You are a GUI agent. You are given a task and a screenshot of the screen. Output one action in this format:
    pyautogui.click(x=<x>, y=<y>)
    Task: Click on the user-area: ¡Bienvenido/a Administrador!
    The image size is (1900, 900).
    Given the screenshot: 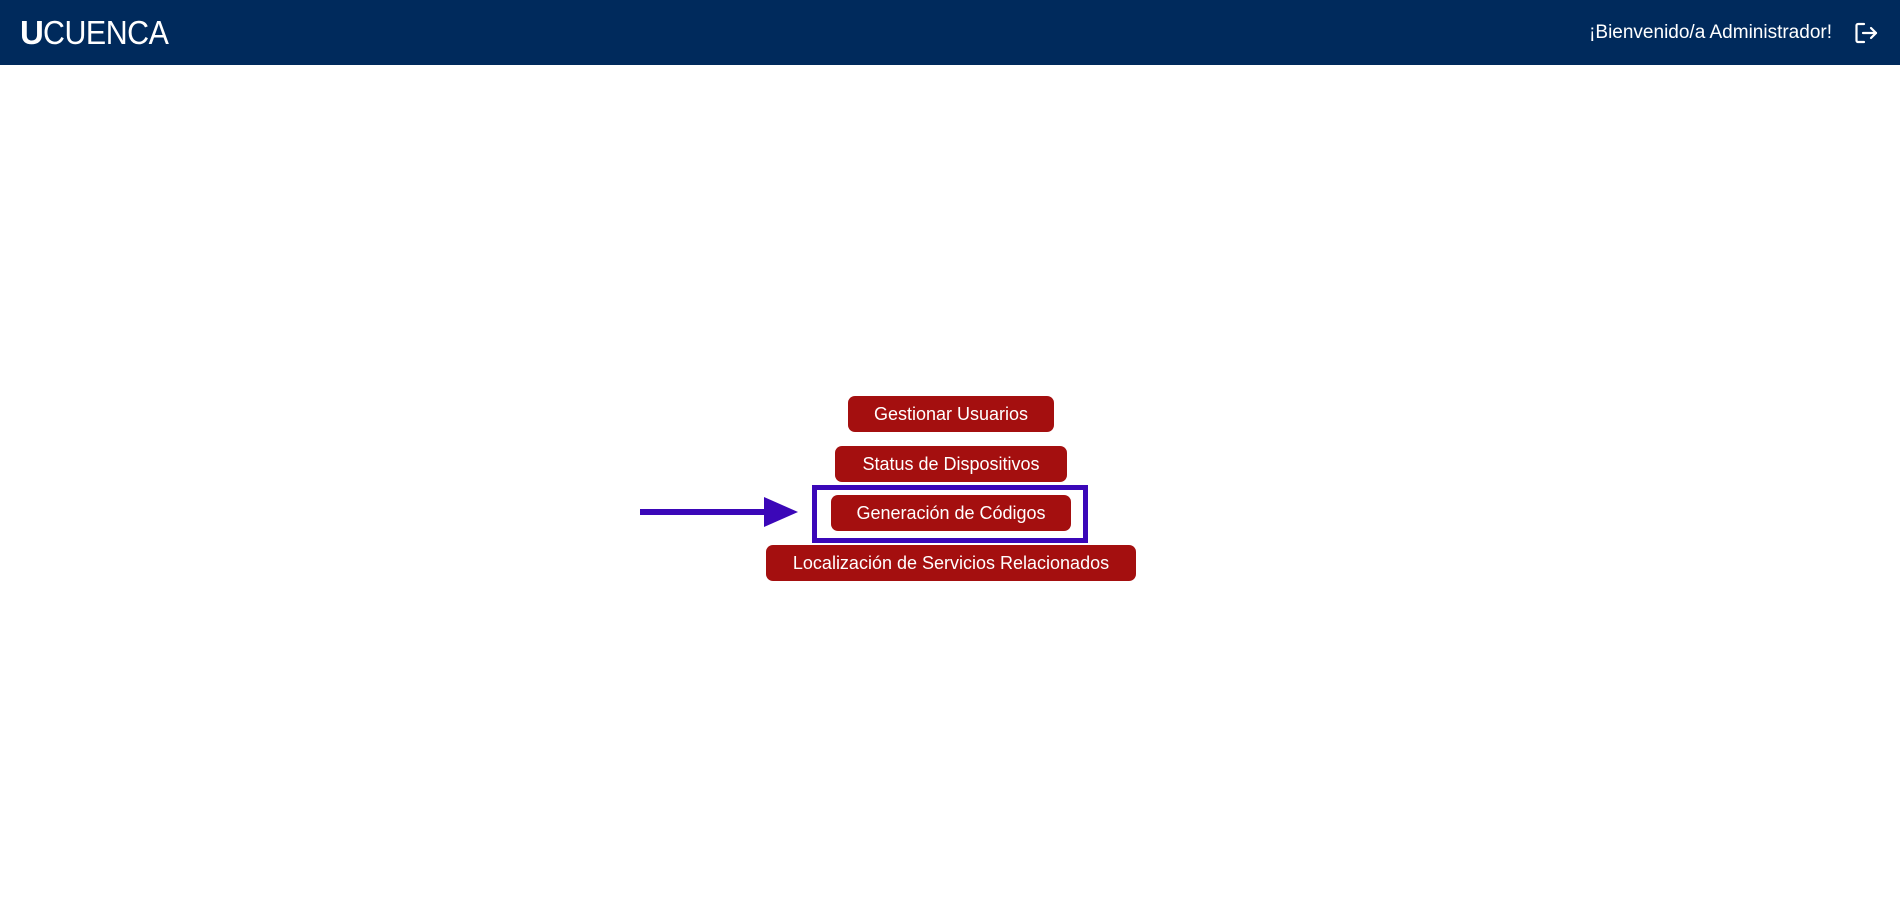 What is the action you would take?
    pyautogui.click(x=1734, y=33)
    